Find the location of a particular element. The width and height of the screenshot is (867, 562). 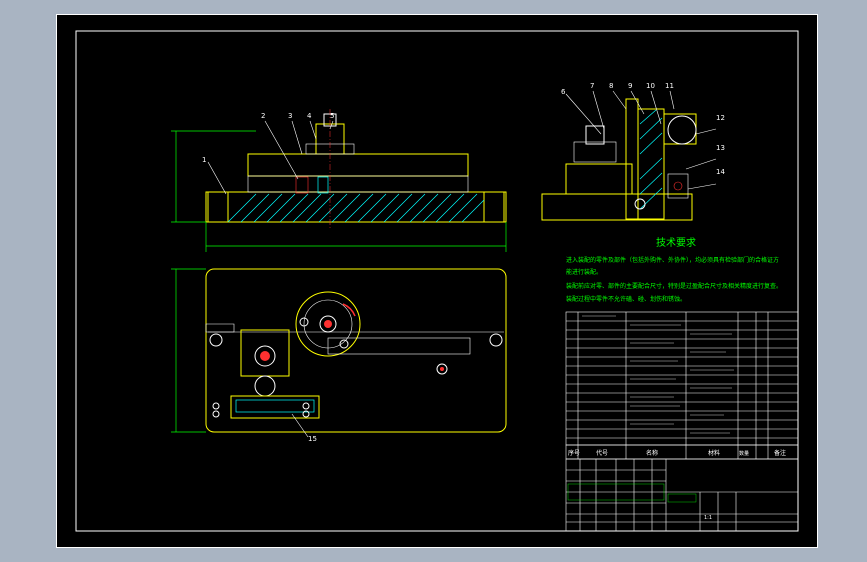

part-label-1: 1 is located at coordinates (204, 160).